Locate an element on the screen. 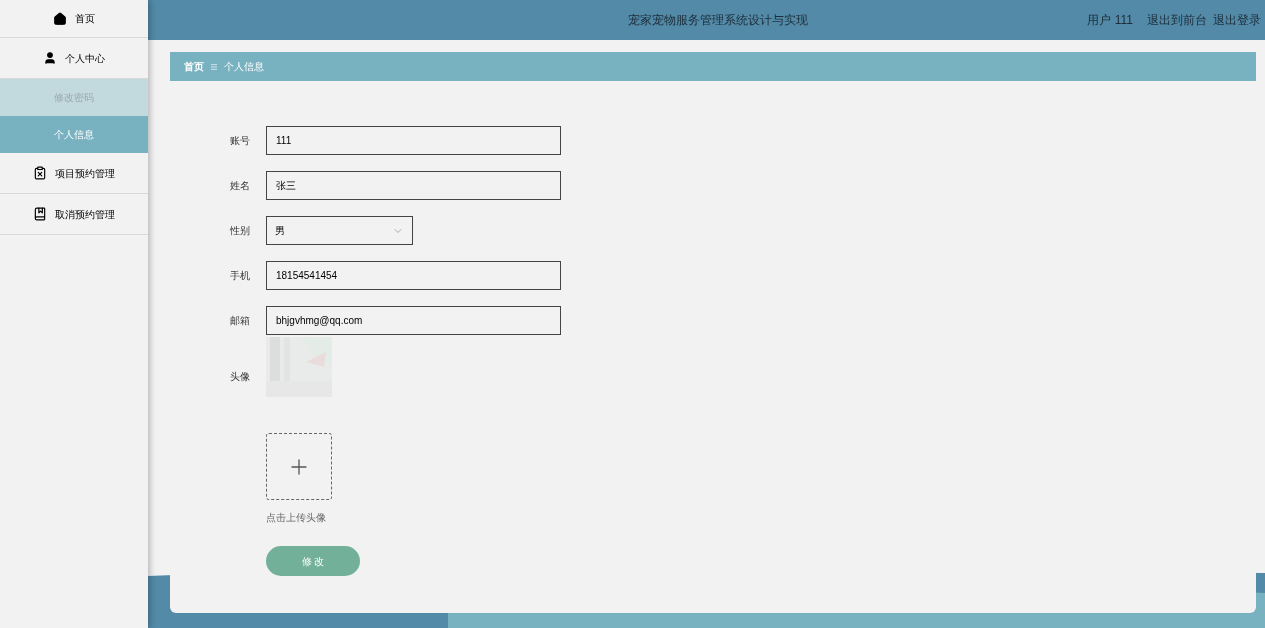  select-field: 男 is located at coordinates (339, 230).